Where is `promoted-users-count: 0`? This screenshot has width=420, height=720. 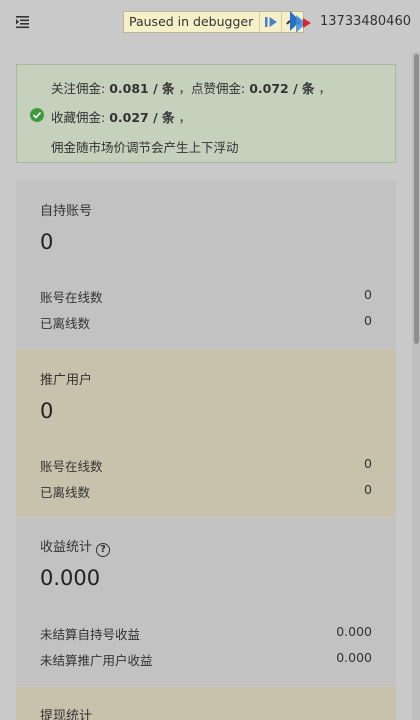
promoted-users-count: 0 is located at coordinates (47, 411).